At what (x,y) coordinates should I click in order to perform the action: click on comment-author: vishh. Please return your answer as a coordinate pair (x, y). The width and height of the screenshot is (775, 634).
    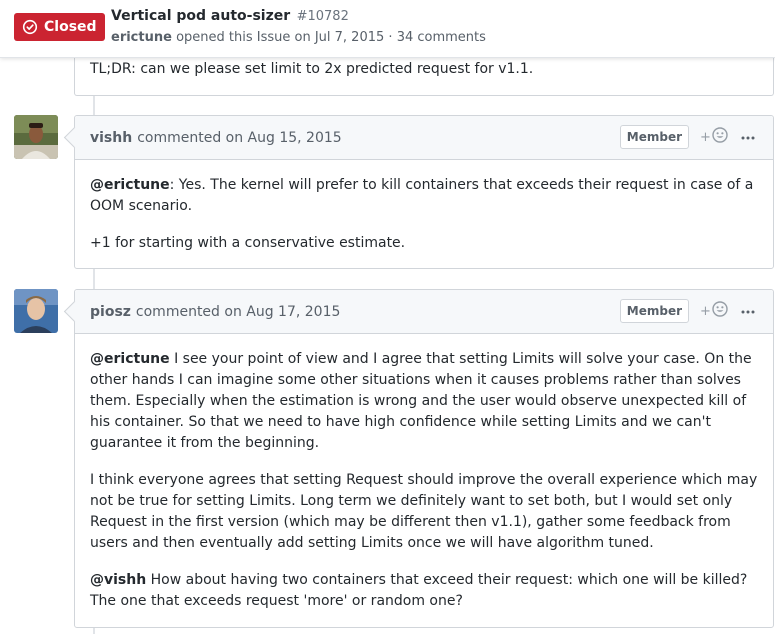
    Looking at the image, I should click on (111, 138).